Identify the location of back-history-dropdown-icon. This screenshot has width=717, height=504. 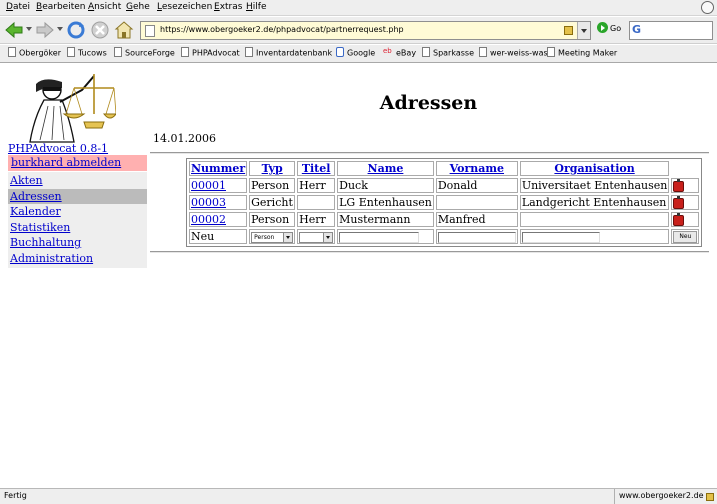
(29, 29).